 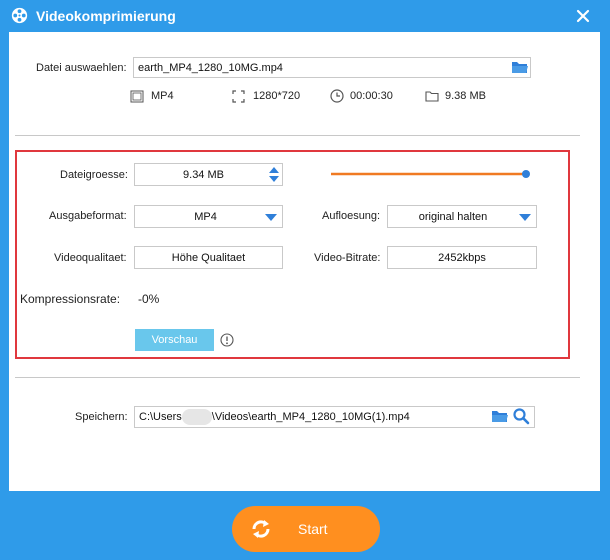 I want to click on save-path-prefix: C:\Users, so click(x=160, y=417).